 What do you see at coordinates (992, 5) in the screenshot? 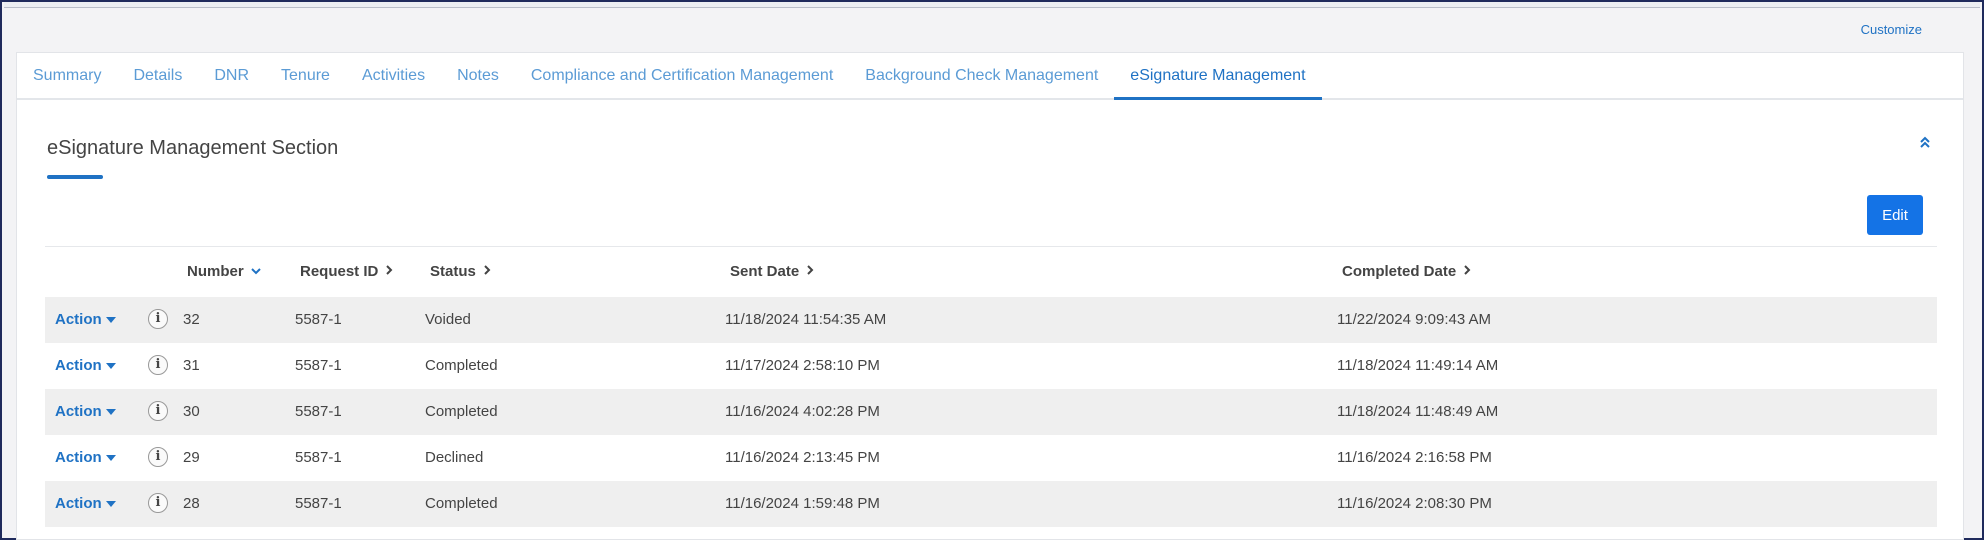
I see `top-bar` at bounding box center [992, 5].